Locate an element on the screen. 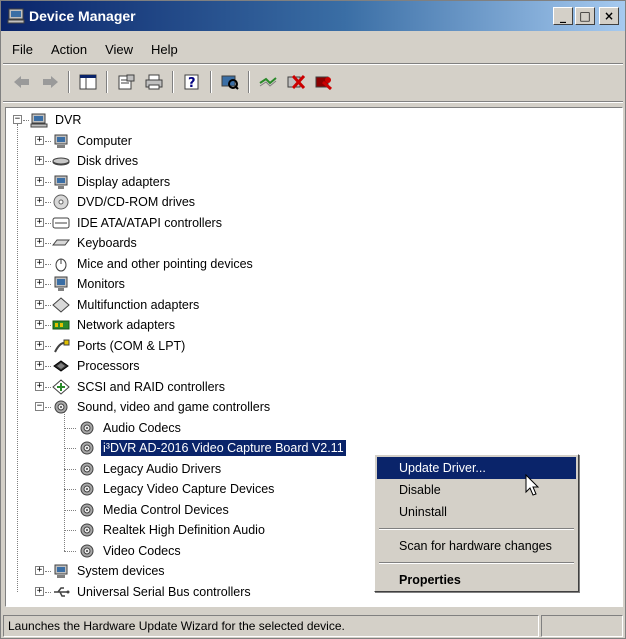 The height and width of the screenshot is (639, 626). tree-item-device: Media Control Devices is located at coordinates (154, 510).